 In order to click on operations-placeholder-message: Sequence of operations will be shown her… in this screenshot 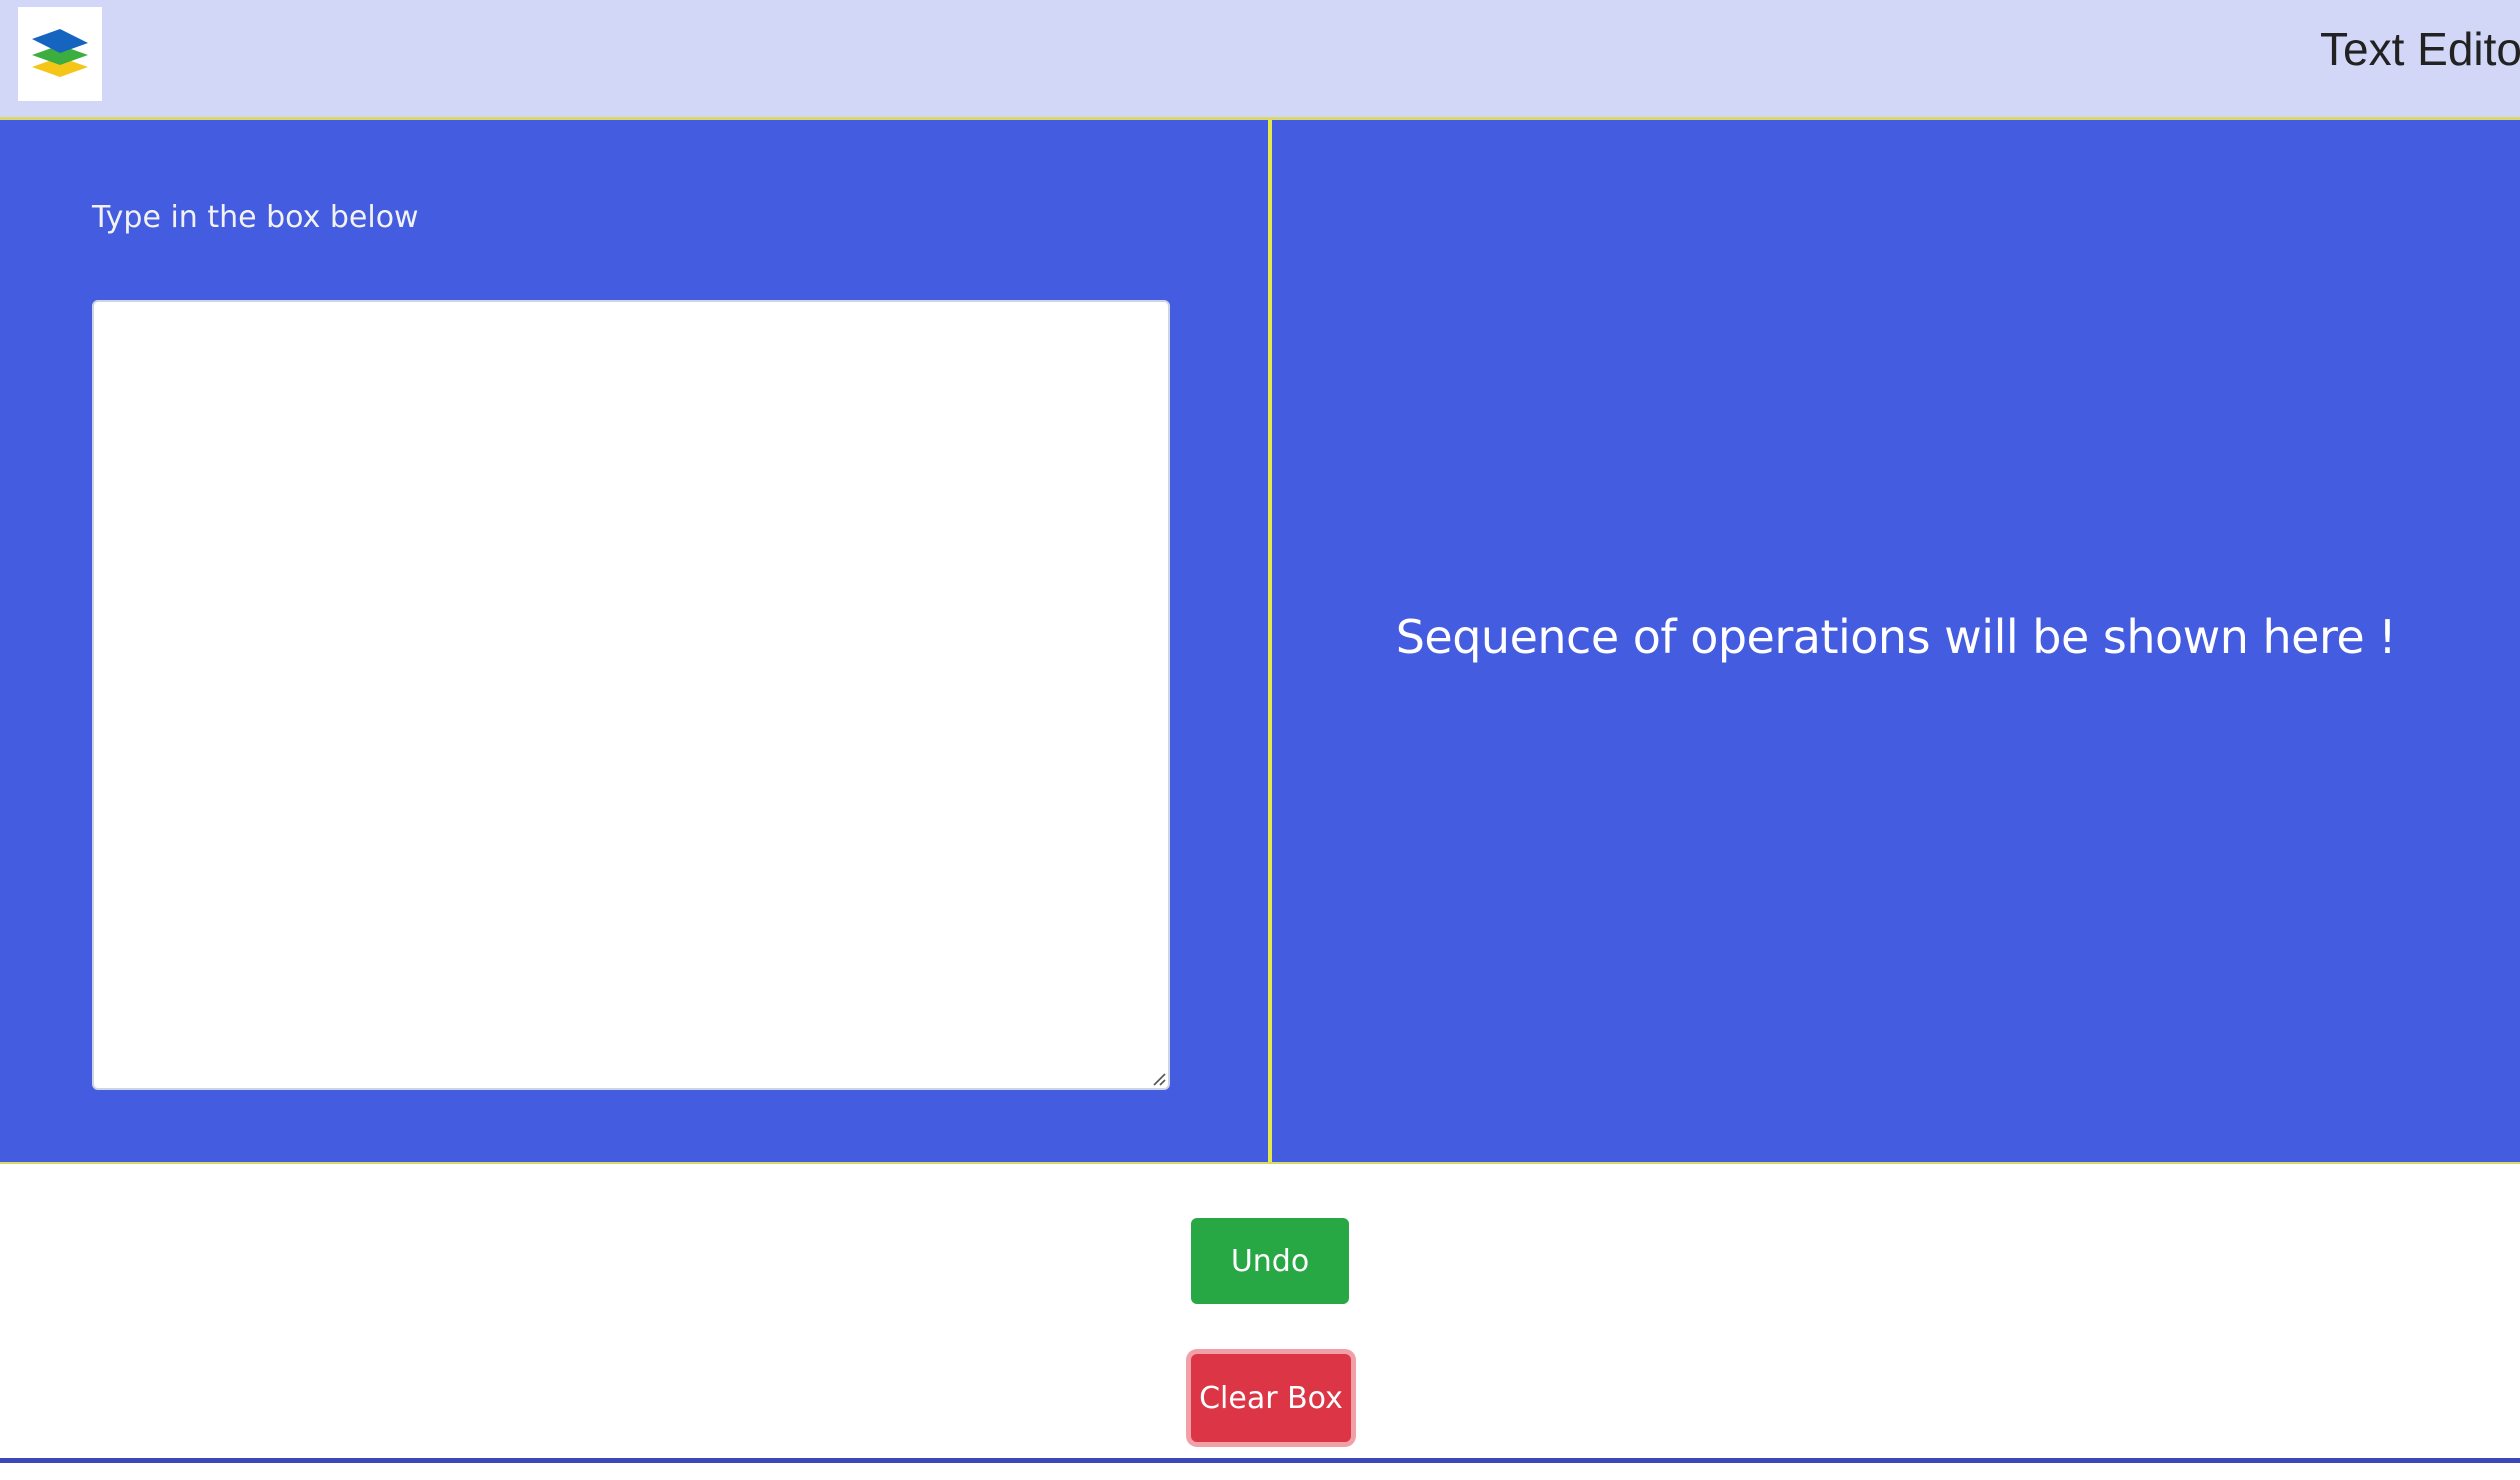, I will do `click(1896, 637)`.